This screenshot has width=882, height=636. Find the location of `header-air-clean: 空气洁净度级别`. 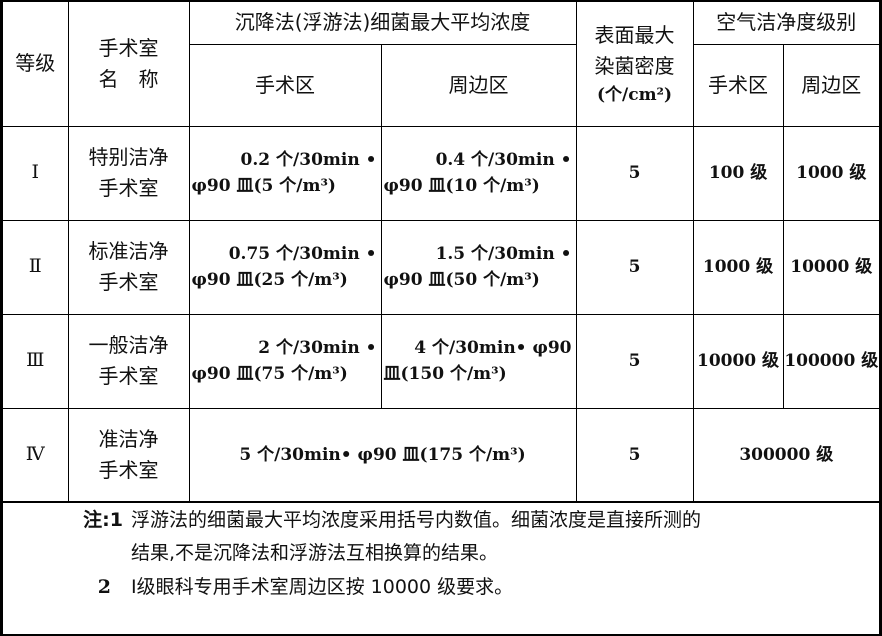

header-air-clean: 空气洁净度级别 is located at coordinates (786, 23).